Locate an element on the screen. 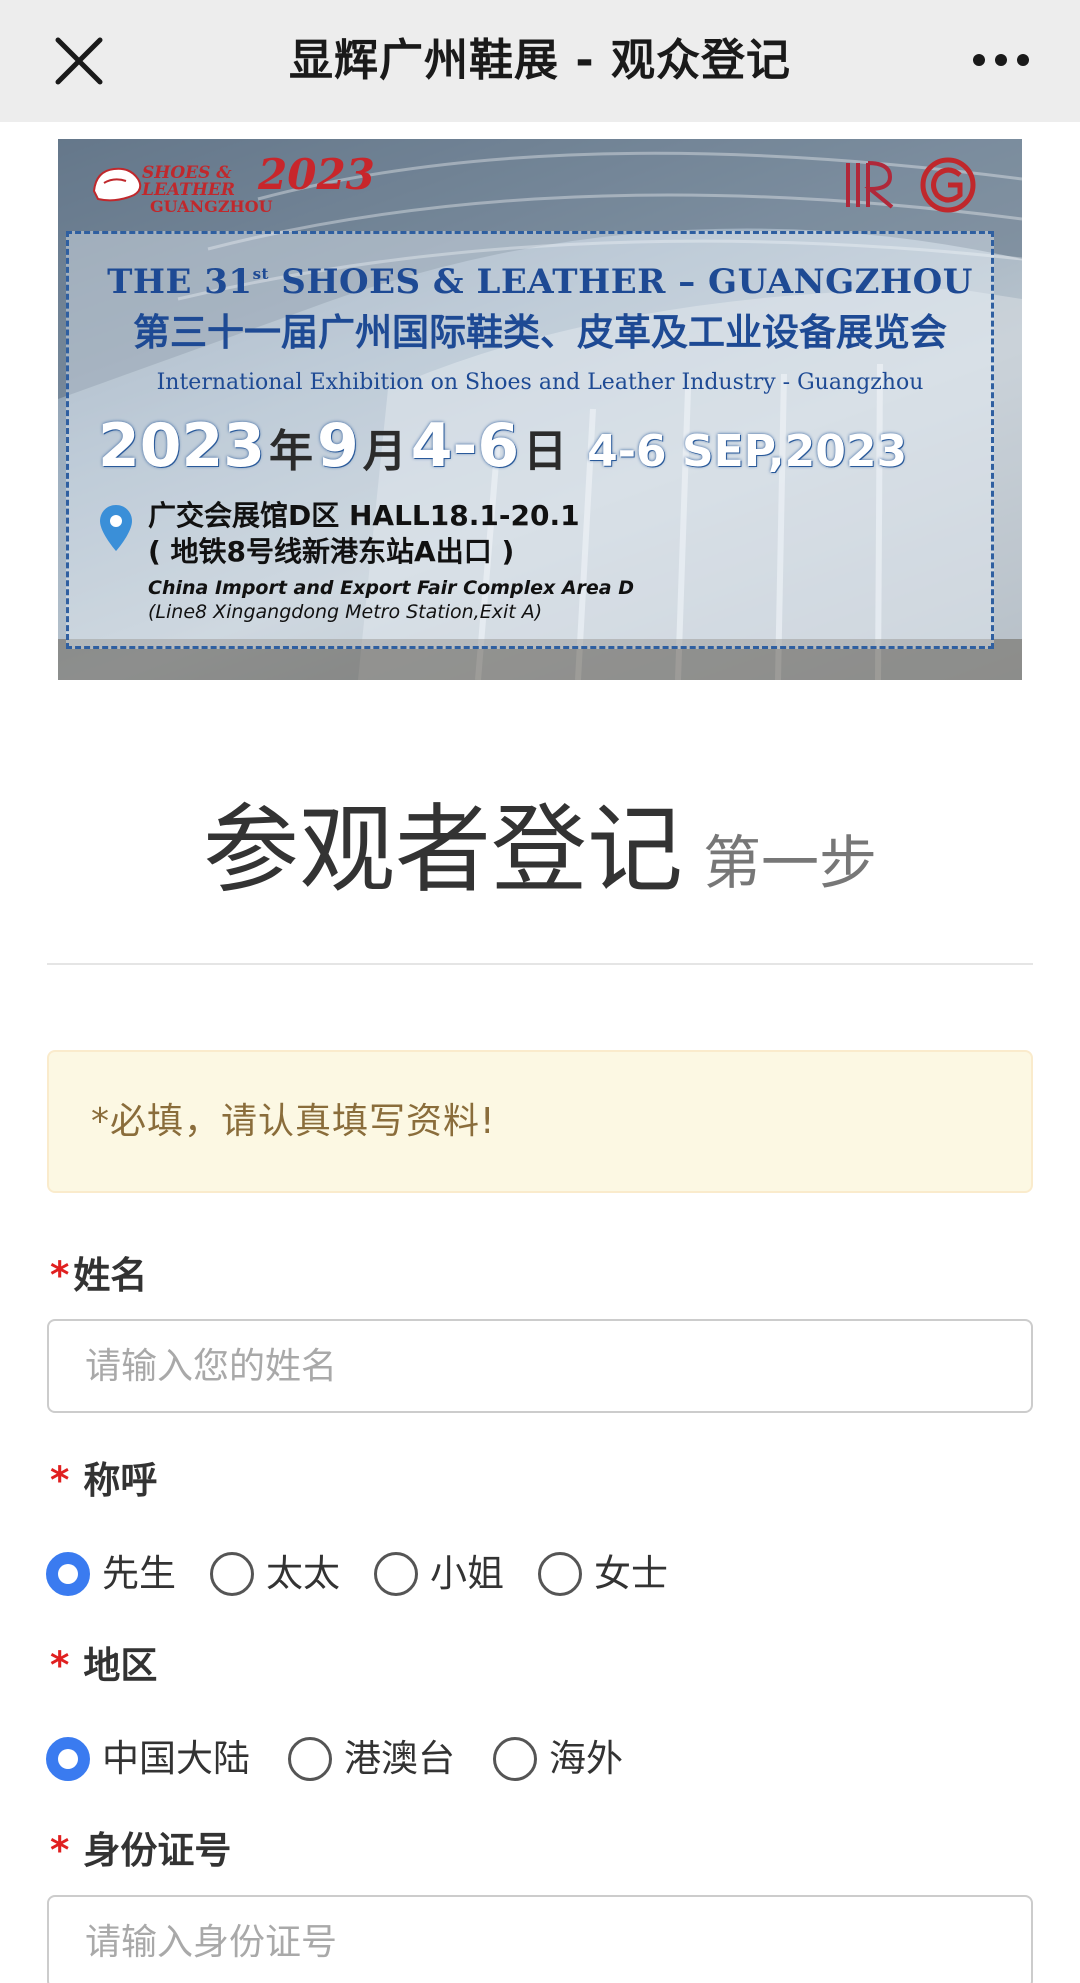 The image size is (1080, 1983). banner-title-en-sup: st is located at coordinates (260, 274).